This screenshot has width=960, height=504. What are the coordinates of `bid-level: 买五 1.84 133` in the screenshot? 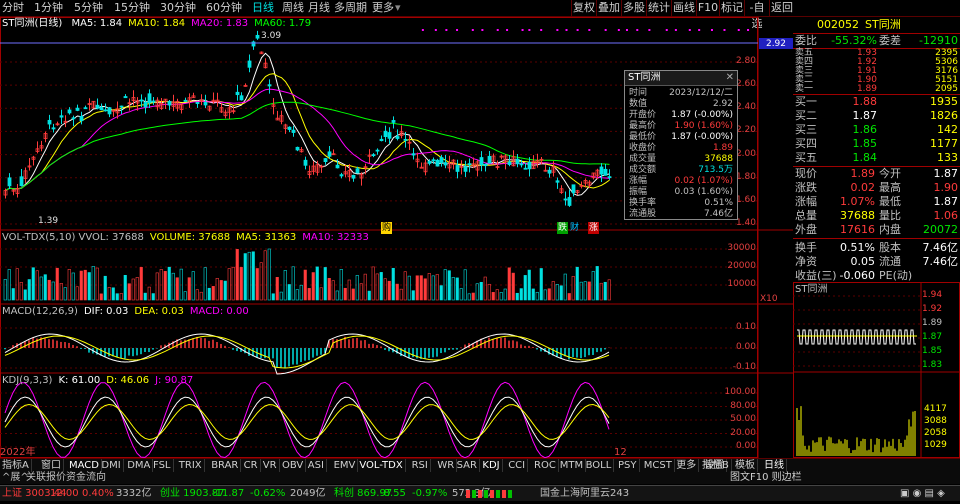 It's located at (876, 158).